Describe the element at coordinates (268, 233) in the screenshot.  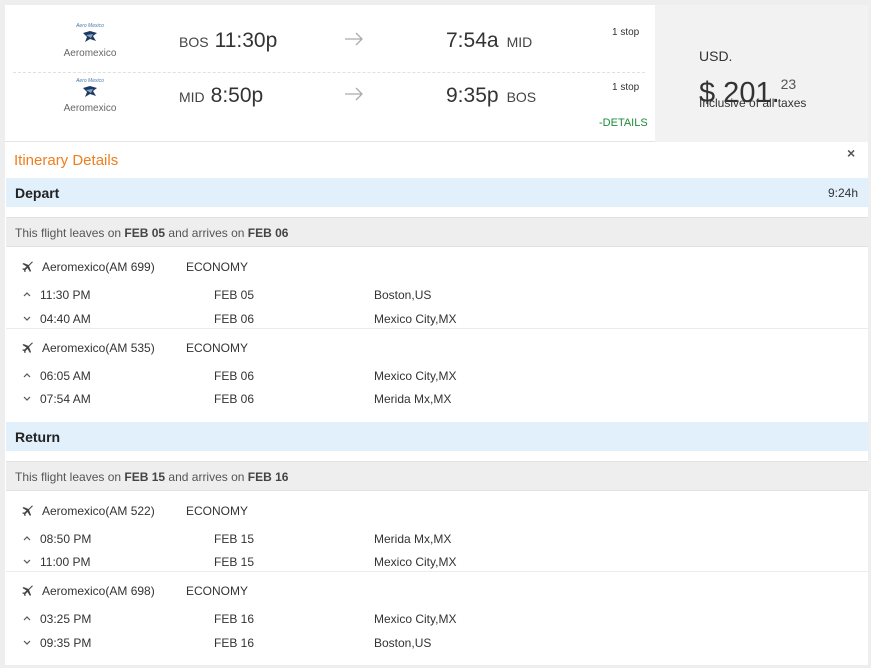
I see `arrive-date: FEB 06` at that location.